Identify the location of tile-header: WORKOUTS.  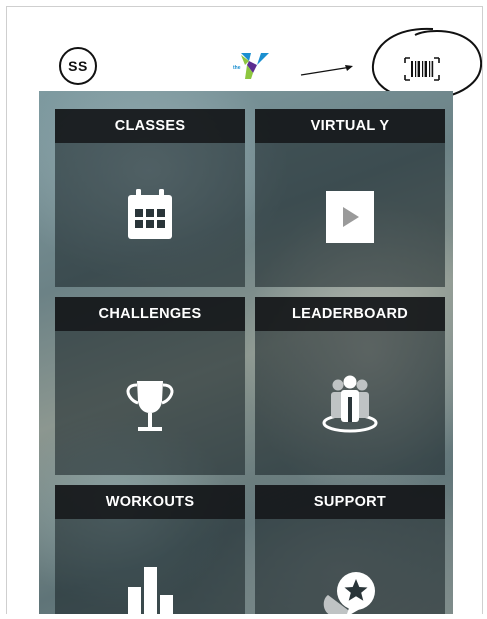
(150, 502).